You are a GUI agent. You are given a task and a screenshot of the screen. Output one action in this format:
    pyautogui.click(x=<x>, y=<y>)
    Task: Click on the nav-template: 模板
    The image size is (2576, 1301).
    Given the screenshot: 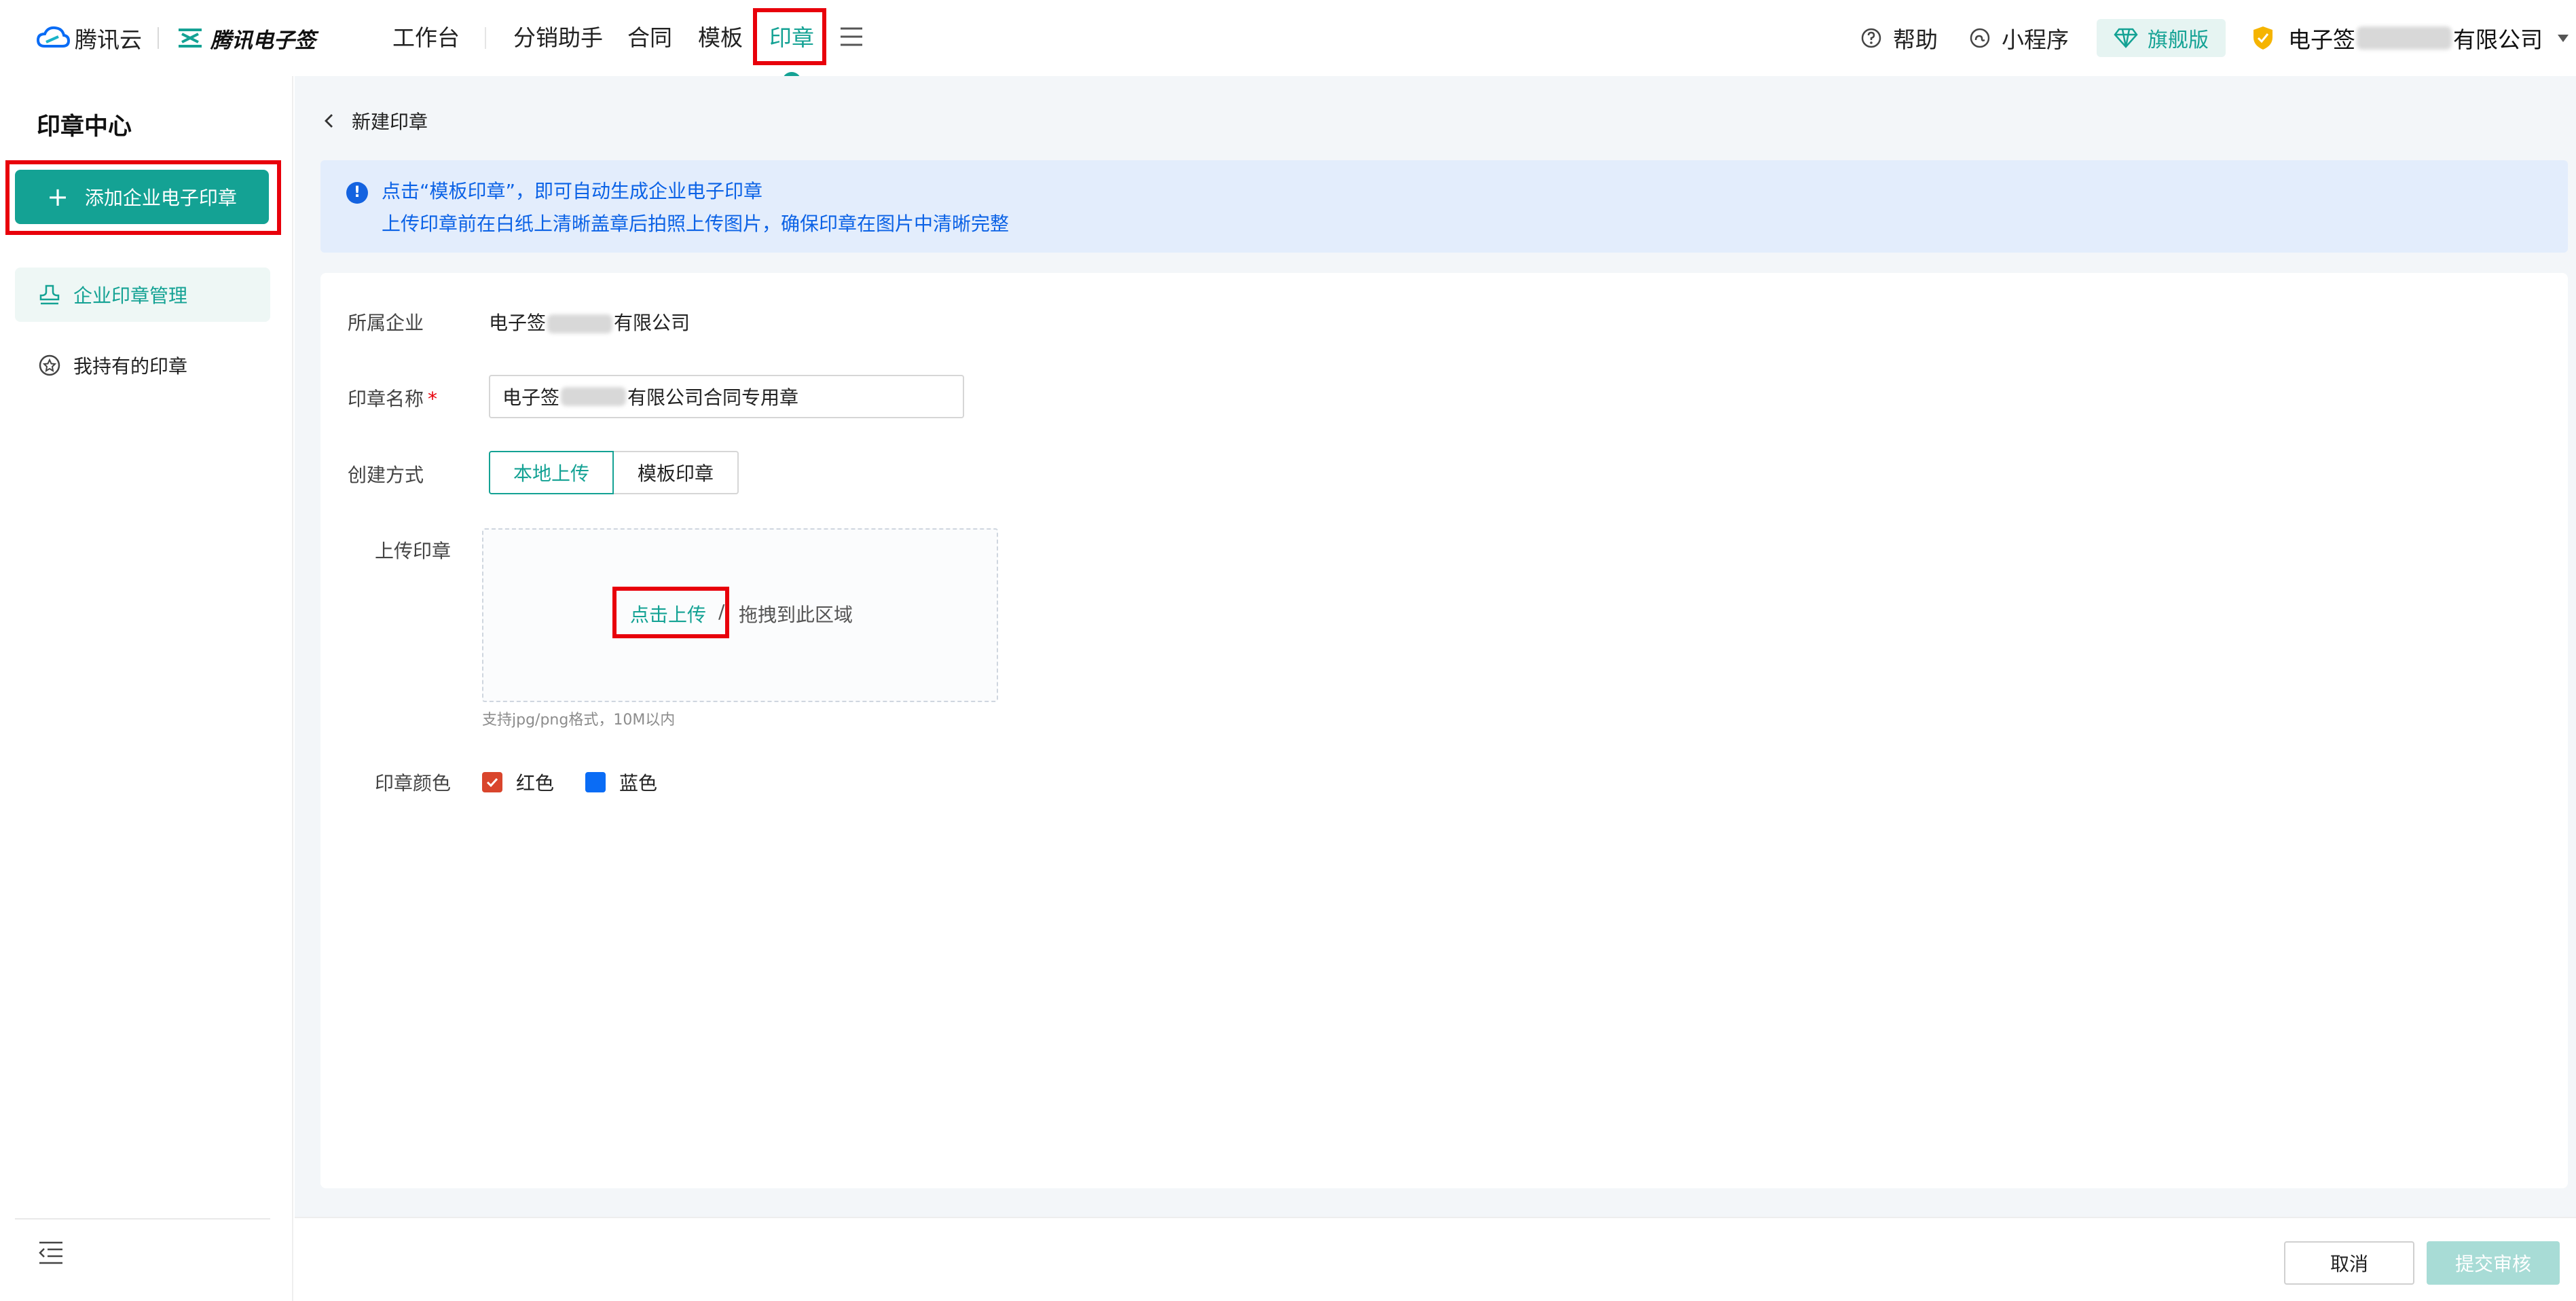 What is the action you would take?
    pyautogui.click(x=721, y=38)
    